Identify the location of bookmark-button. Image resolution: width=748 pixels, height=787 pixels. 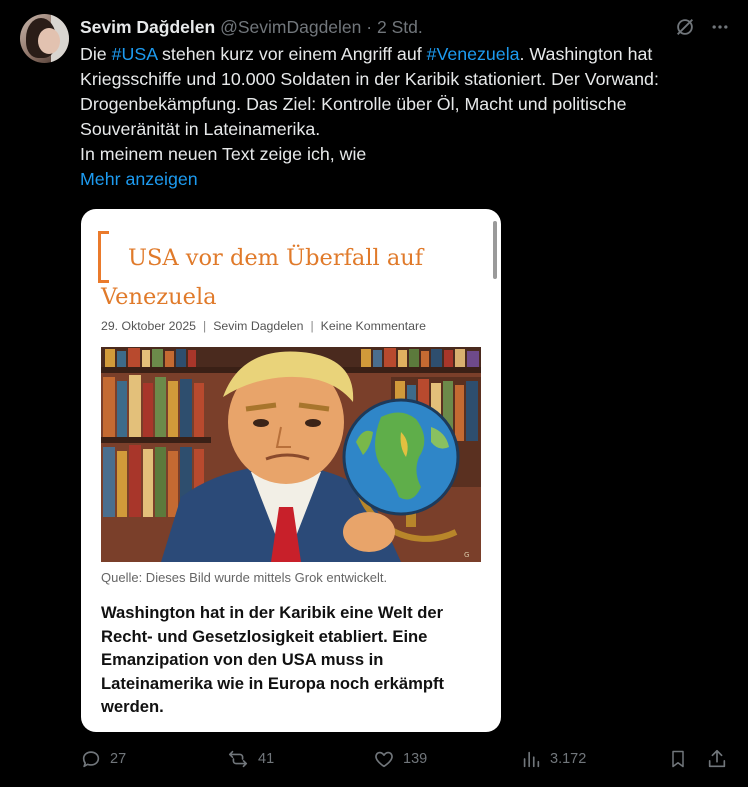
(678, 759).